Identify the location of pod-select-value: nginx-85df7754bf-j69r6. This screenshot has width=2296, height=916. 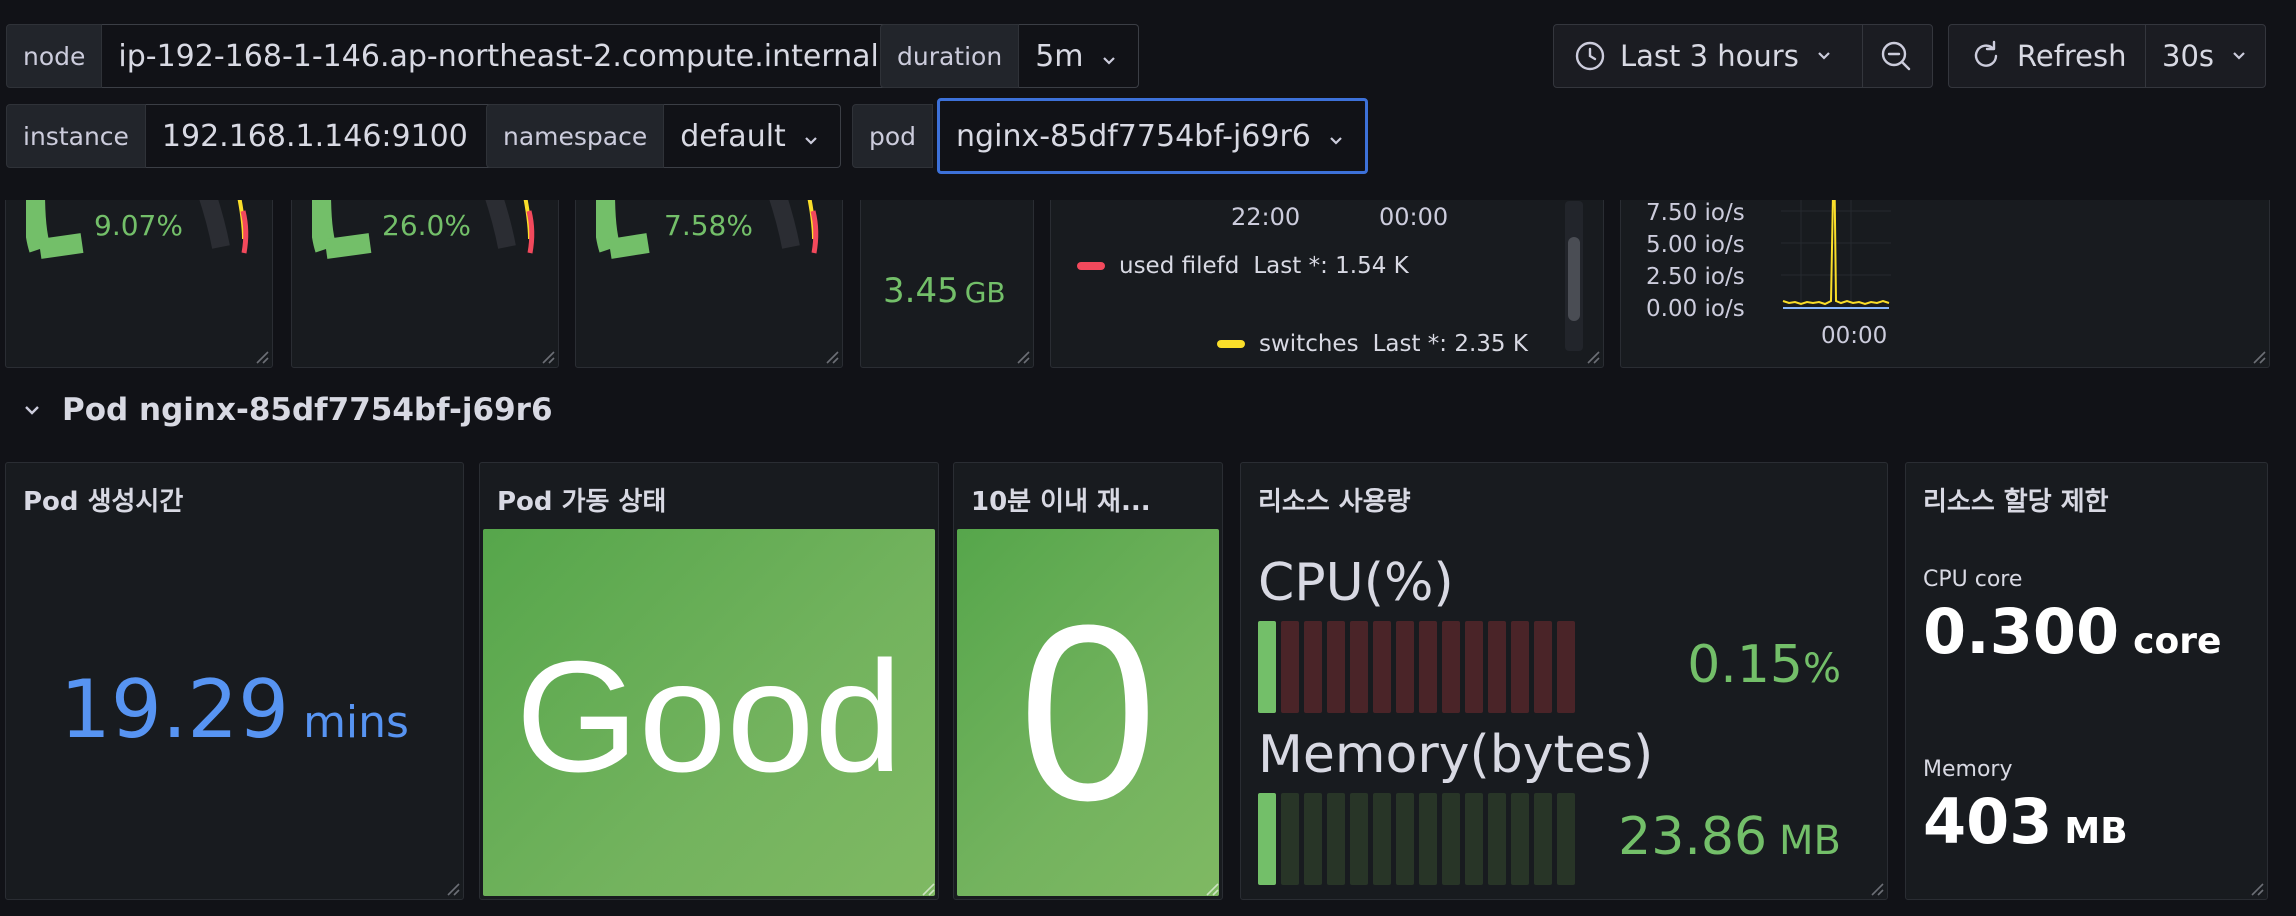
(1133, 136).